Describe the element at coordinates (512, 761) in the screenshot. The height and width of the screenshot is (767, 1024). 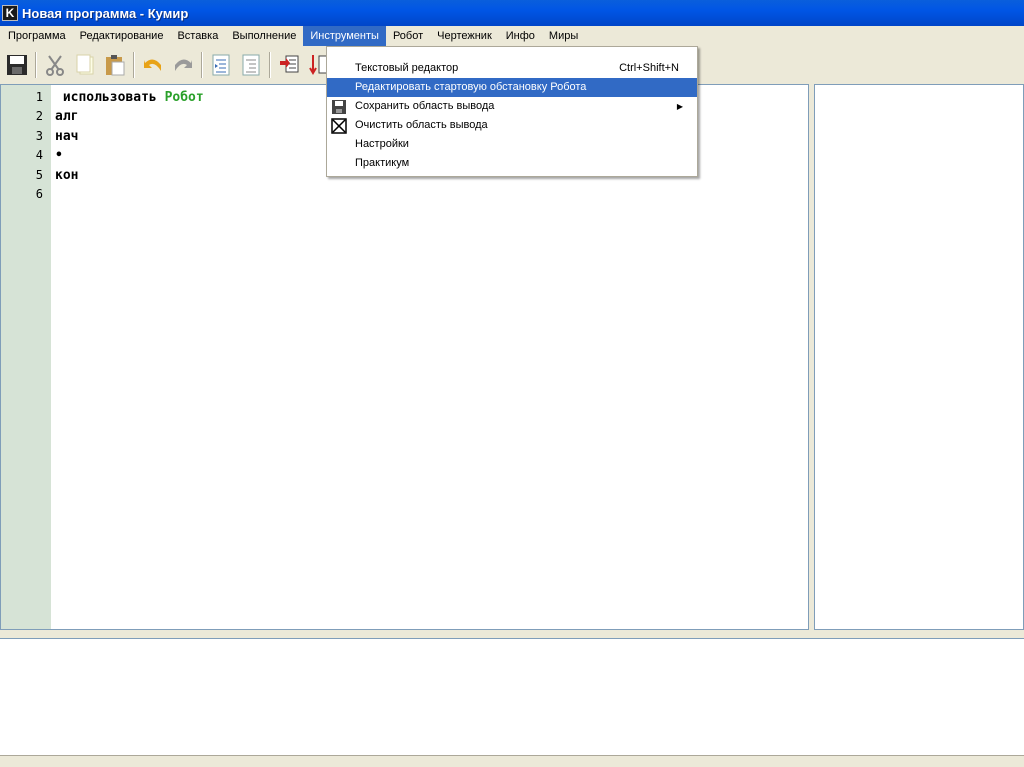
I see `status-bar` at that location.